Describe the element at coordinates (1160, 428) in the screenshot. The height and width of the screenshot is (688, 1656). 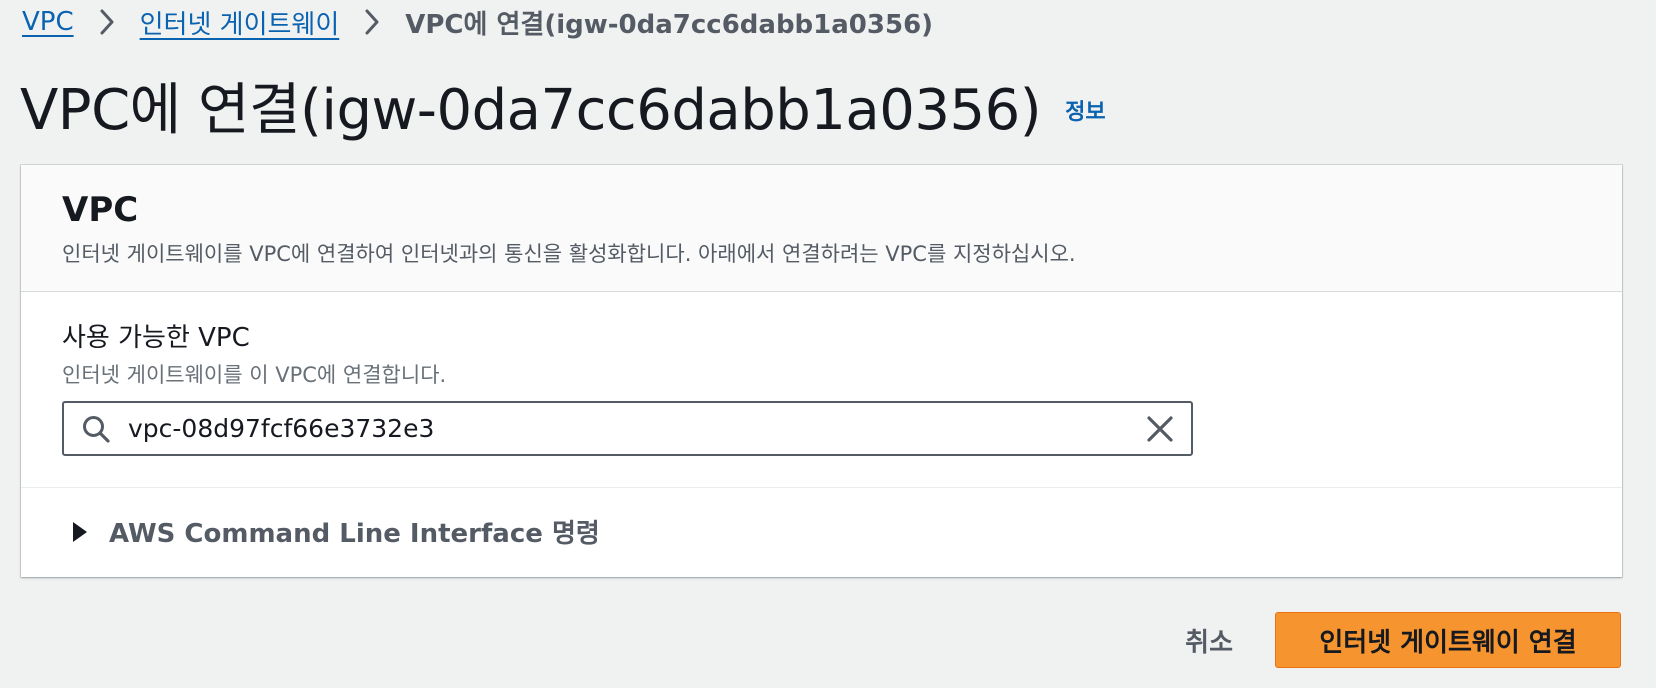
I see `close-icon` at that location.